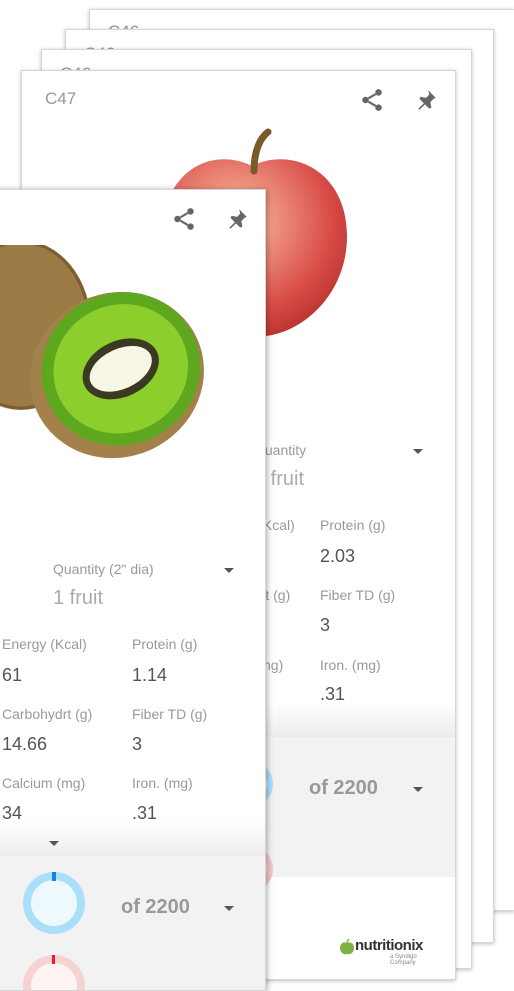 This screenshot has height=991, width=514. What do you see at coordinates (347, 947) in the screenshot?
I see `apple-logo-icon` at bounding box center [347, 947].